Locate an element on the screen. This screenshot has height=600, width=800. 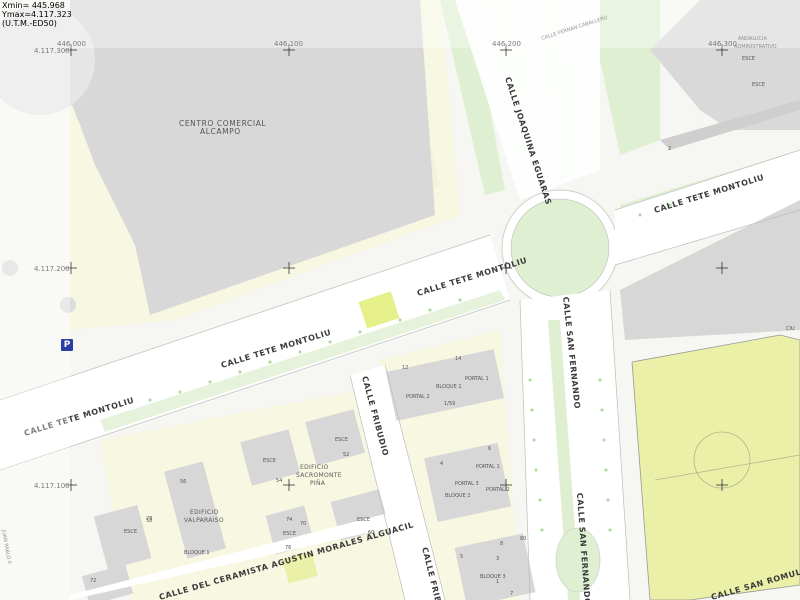
label-alcampo: ALCAMPO is located at coordinates (220, 131).